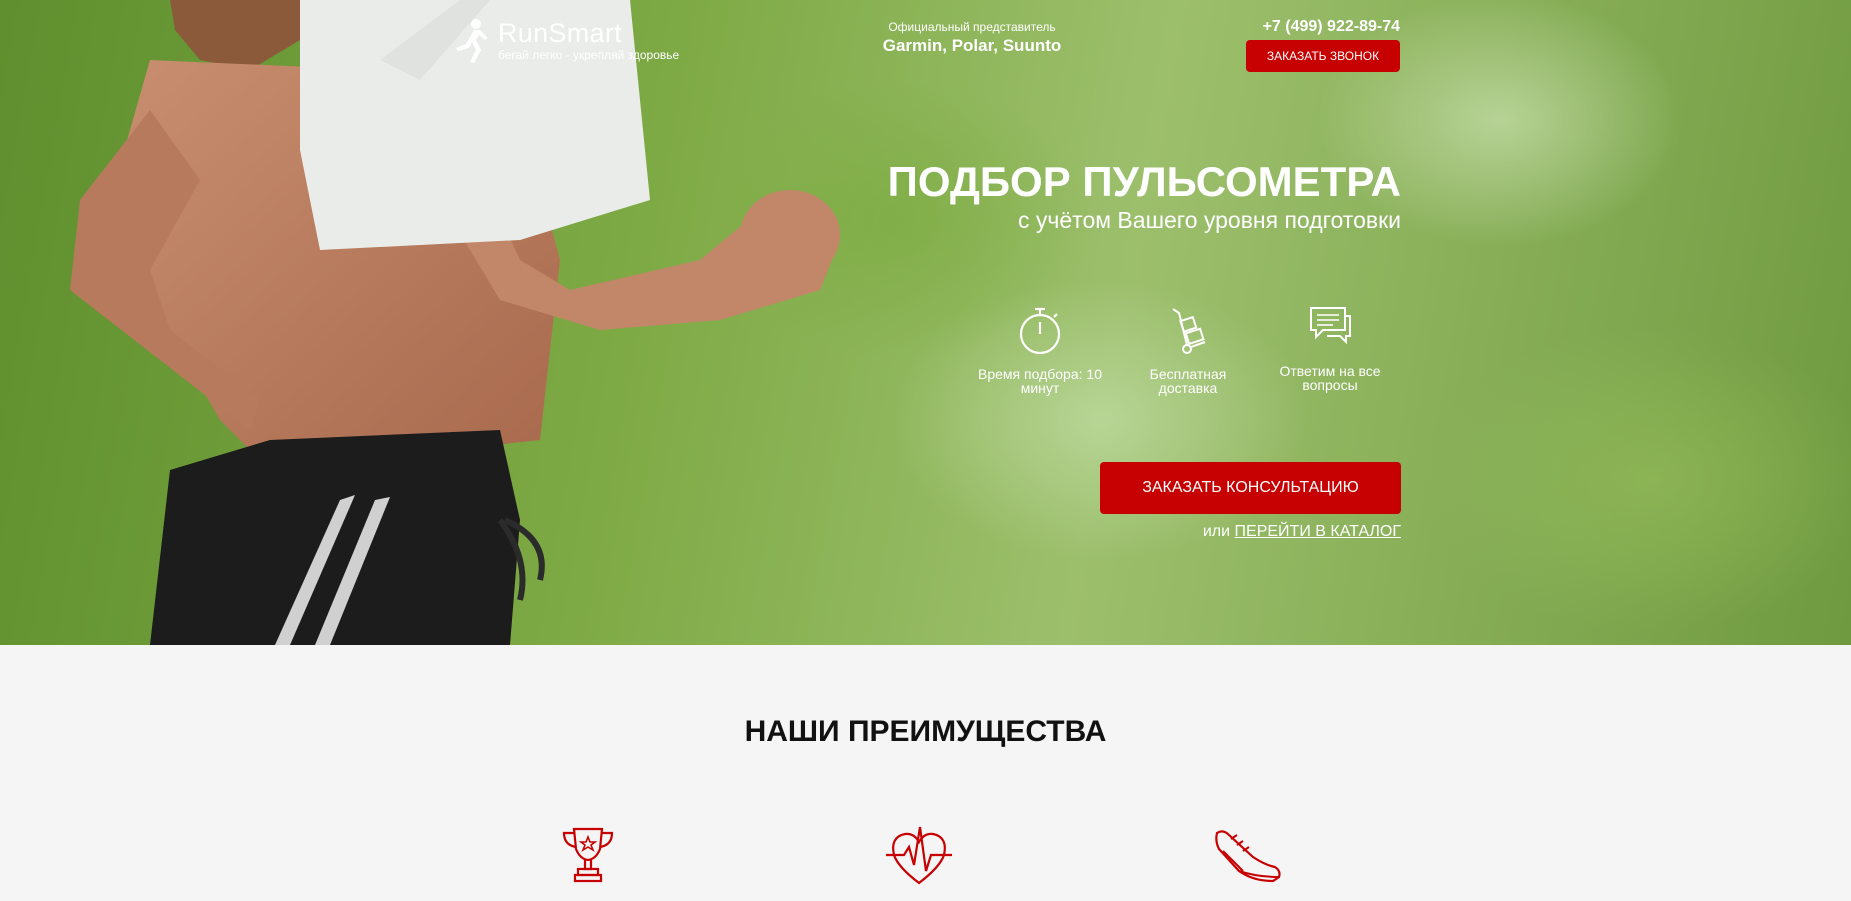  Describe the element at coordinates (1188, 381) in the screenshot. I see `feature-text: Бесплатная доставка` at that location.